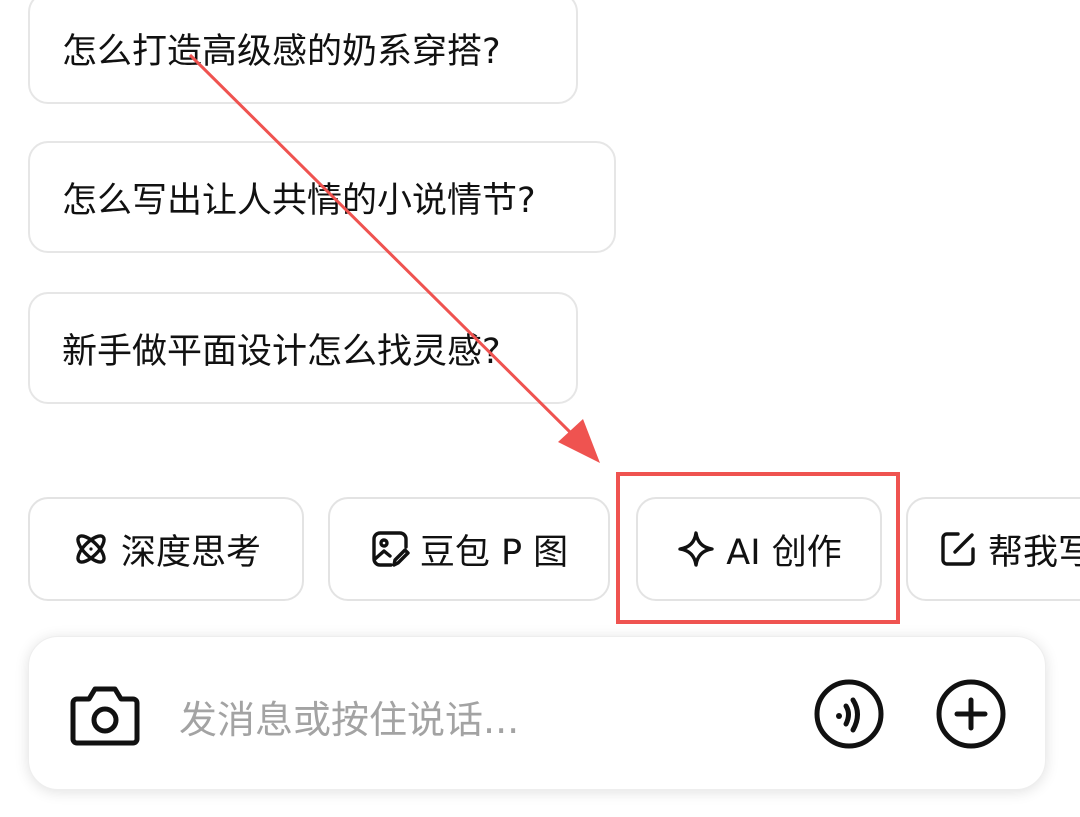 This screenshot has height=817, width=1080. I want to click on atom-icon, so click(91, 549).